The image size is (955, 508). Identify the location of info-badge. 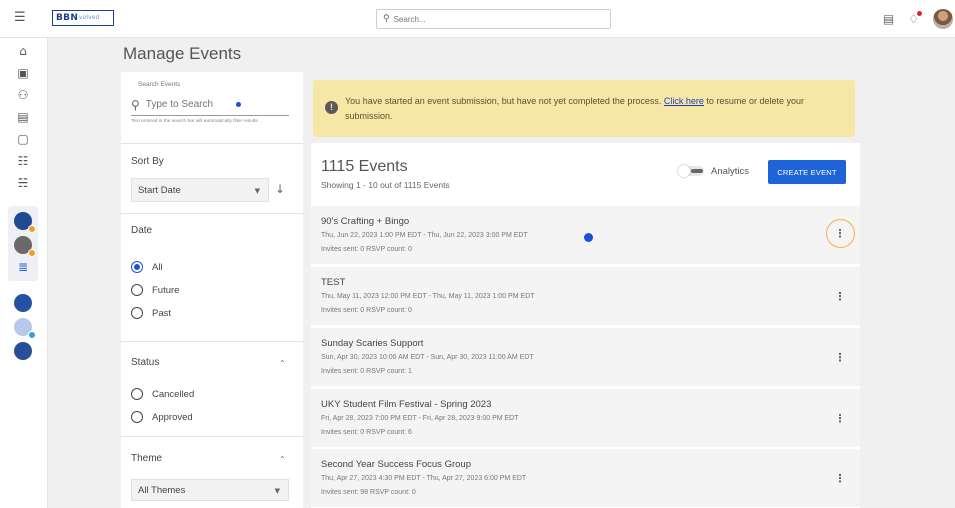
(32, 335).